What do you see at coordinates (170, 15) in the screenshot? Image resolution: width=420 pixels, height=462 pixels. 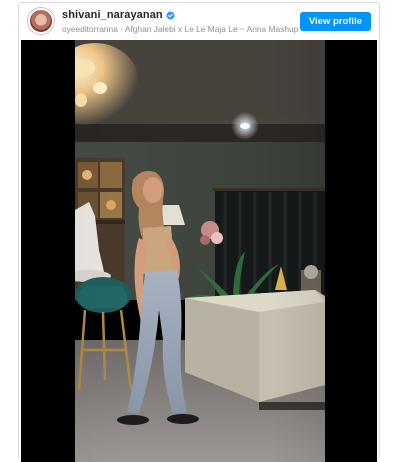 I see `verified-badge-icon` at bounding box center [170, 15].